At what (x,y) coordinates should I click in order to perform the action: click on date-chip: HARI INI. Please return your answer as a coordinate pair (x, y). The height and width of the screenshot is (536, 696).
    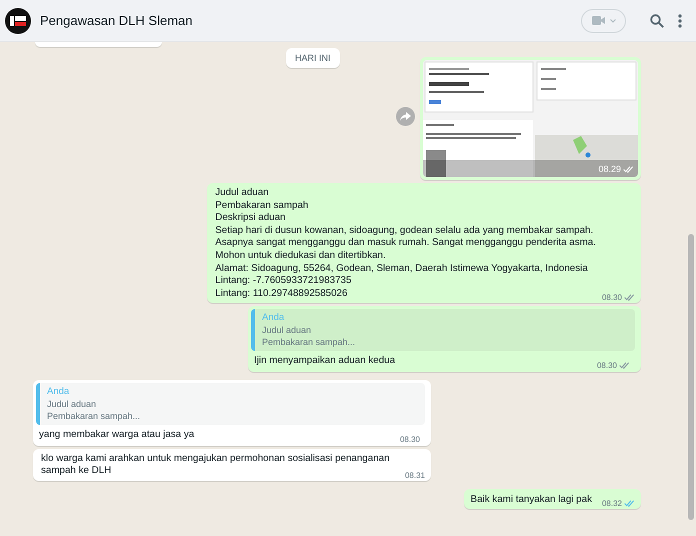
    Looking at the image, I should click on (313, 58).